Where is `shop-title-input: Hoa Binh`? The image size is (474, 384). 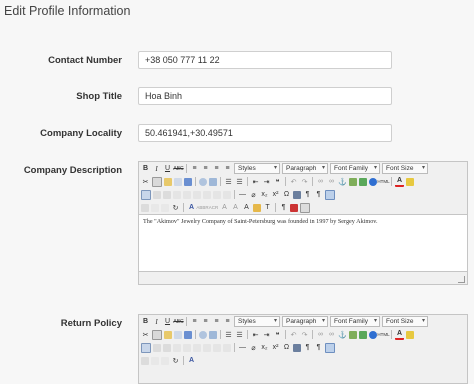 shop-title-input: Hoa Binh is located at coordinates (265, 96).